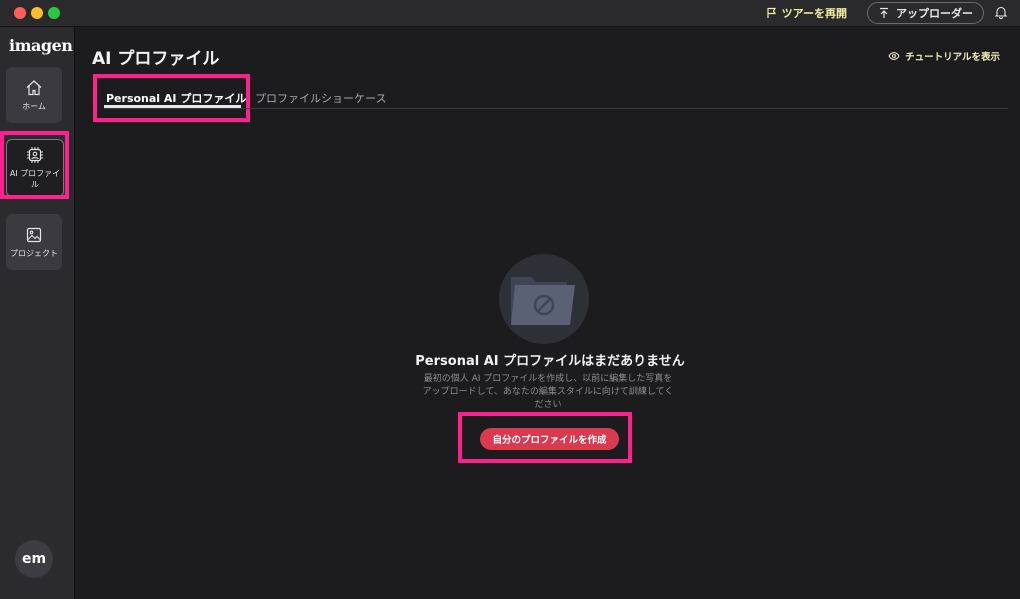 This screenshot has width=1020, height=599. What do you see at coordinates (934, 13) in the screenshot?
I see `uploader-label: アップローダー` at bounding box center [934, 13].